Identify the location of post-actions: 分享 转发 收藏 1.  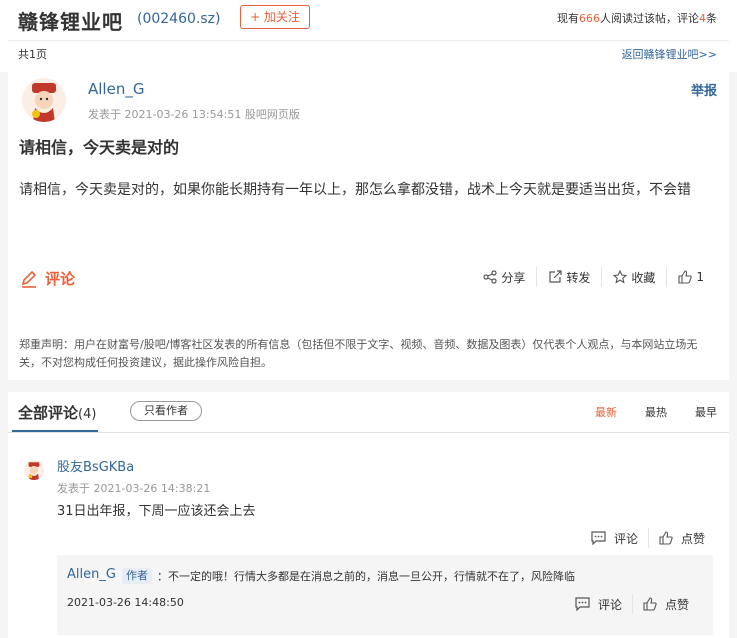
(593, 277).